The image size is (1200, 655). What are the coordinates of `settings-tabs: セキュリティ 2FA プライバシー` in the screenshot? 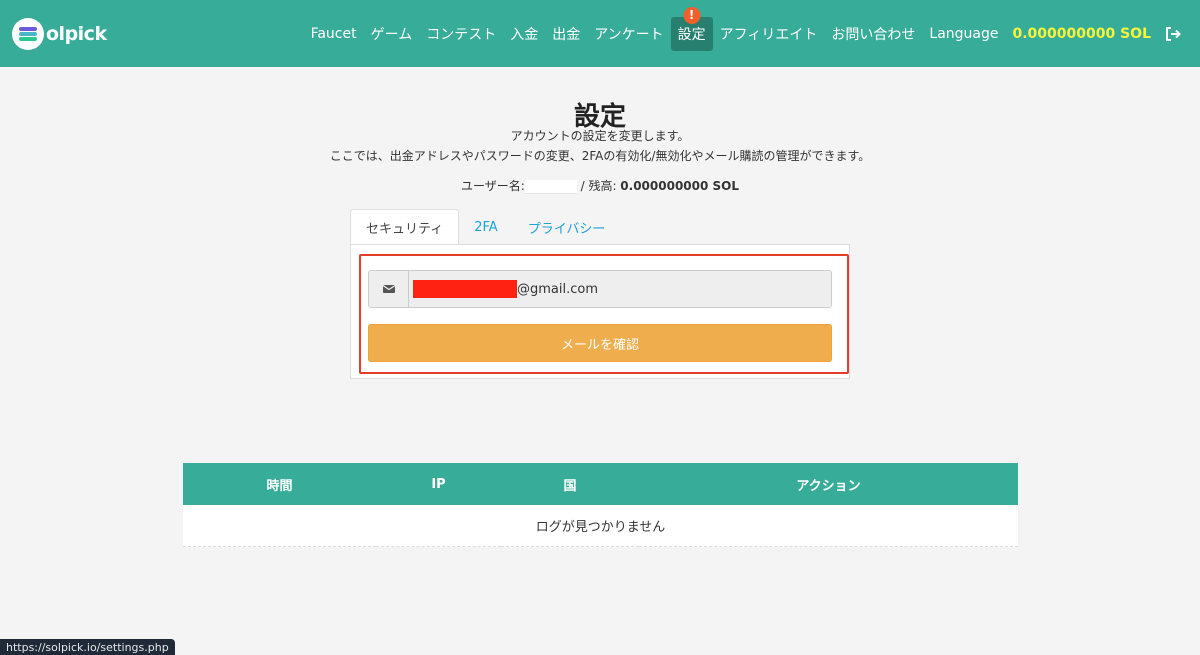 It's located at (600, 227).